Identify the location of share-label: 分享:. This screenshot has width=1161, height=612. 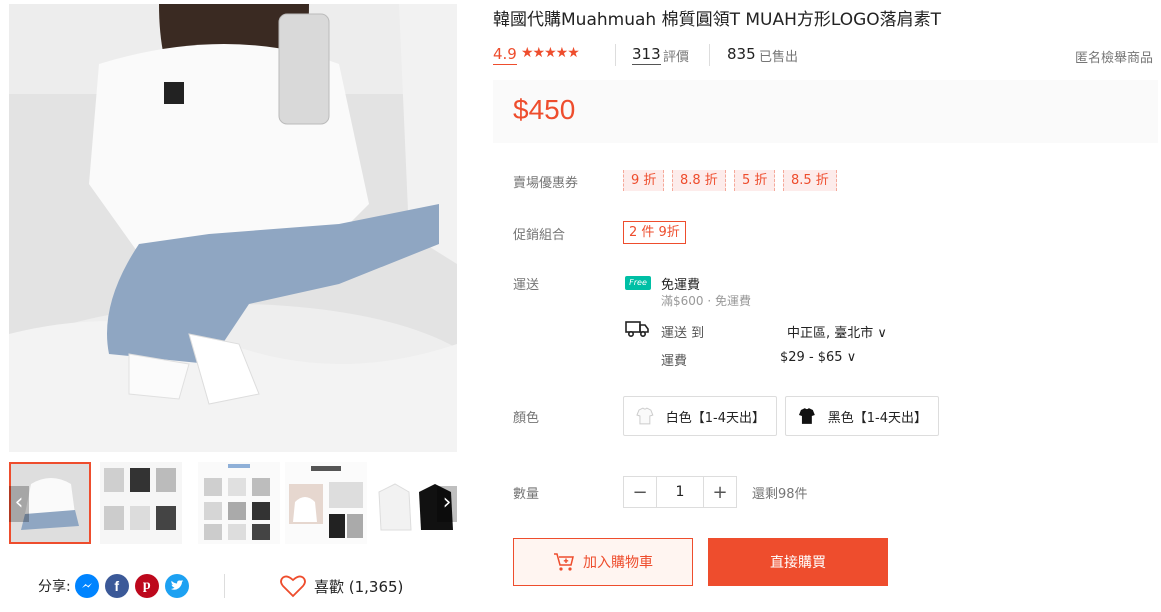
(54, 587).